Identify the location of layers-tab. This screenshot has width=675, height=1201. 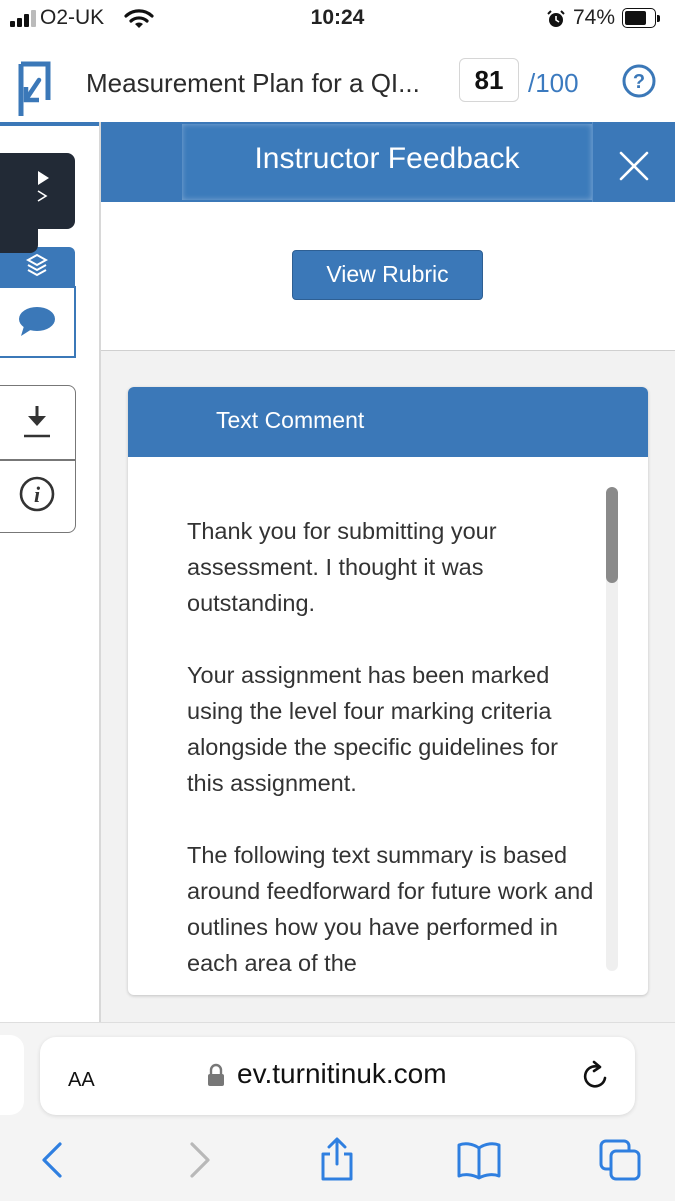
(37, 267).